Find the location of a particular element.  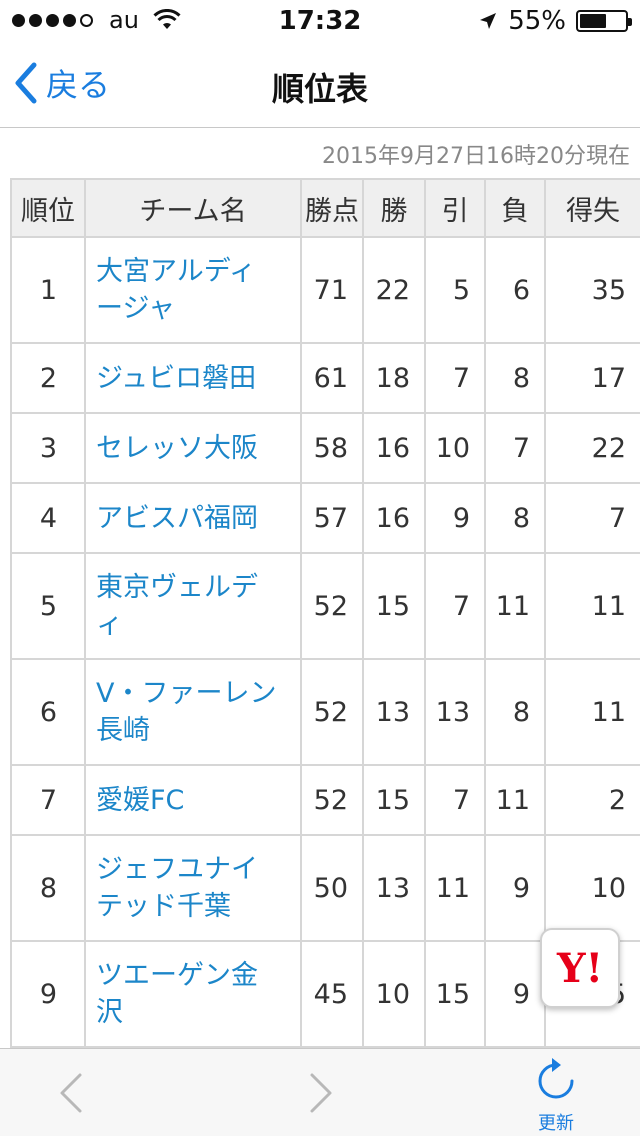

header-draws: 引 is located at coordinates (455, 208).